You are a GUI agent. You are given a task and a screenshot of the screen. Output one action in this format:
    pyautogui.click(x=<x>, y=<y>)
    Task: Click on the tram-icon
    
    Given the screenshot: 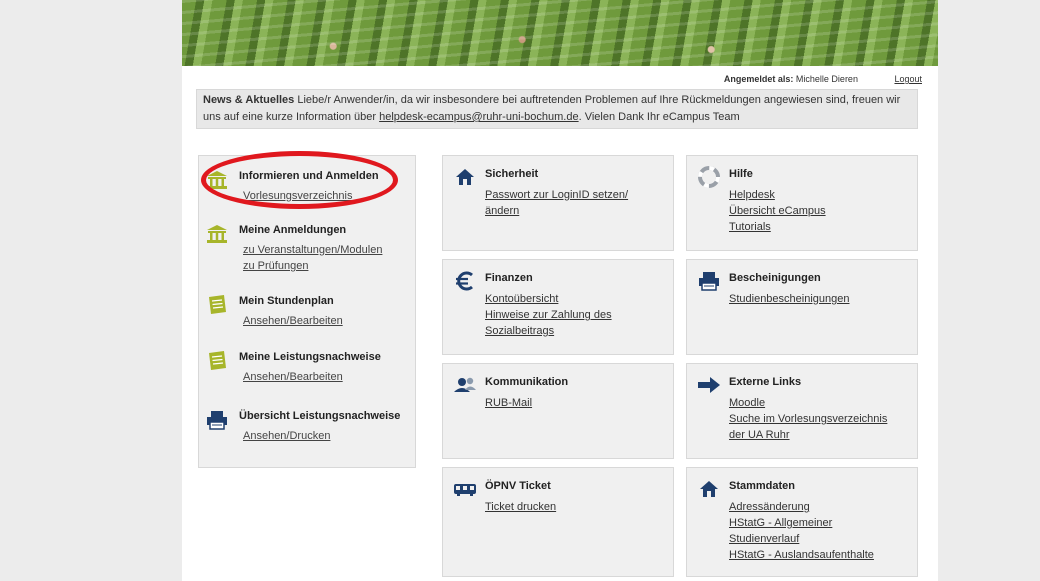 What is the action you would take?
    pyautogui.click(x=465, y=490)
    